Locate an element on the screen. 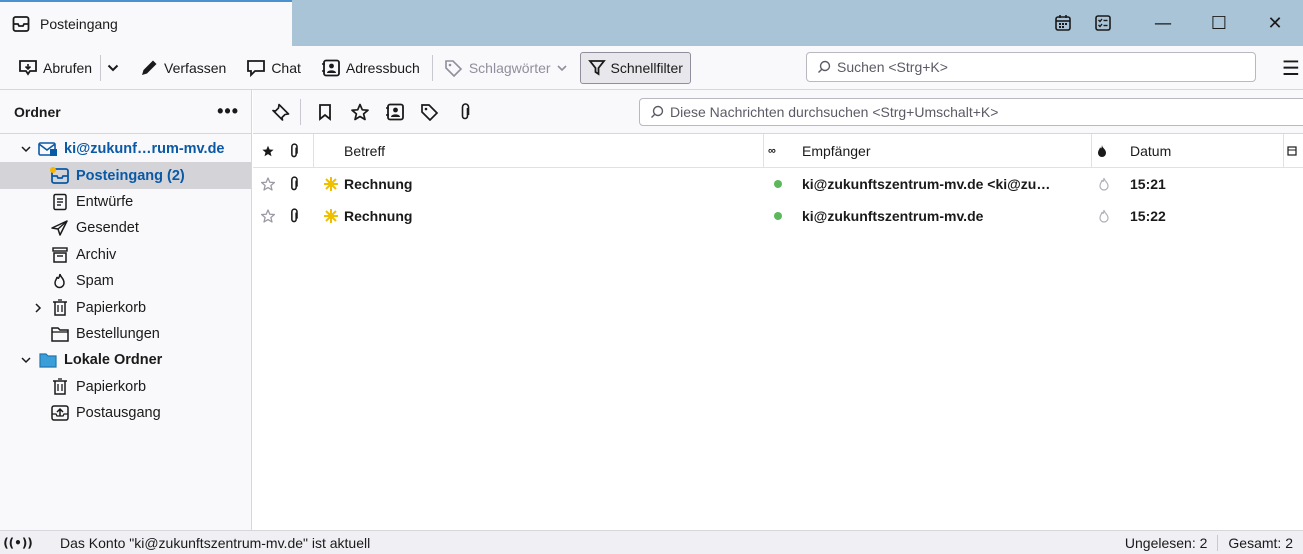 The image size is (1303, 554). quick-filter-button: Schnellfilter is located at coordinates (635, 67).